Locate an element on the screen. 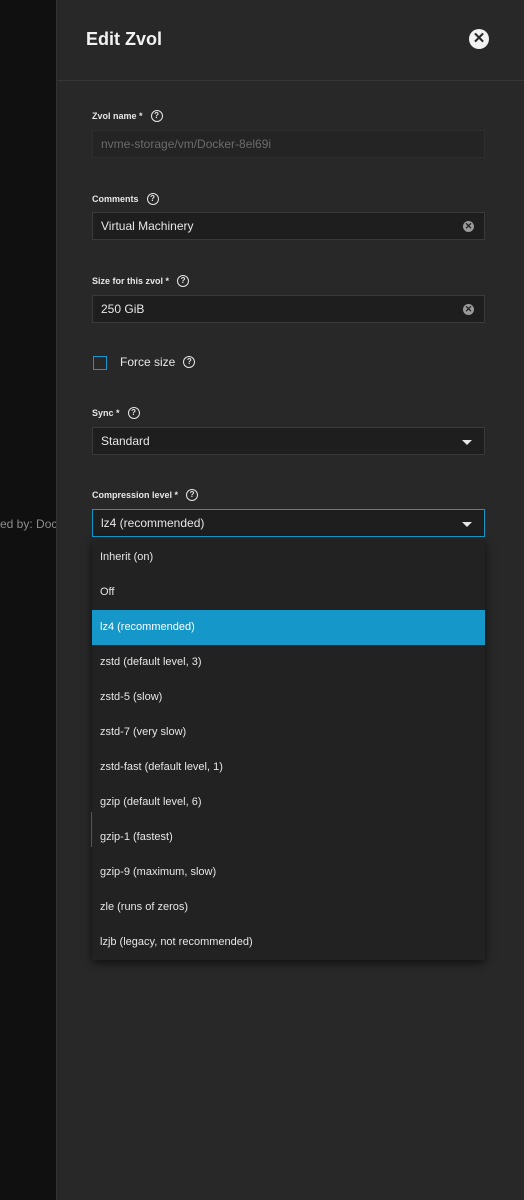  zvol-name-label-text: Zvol name * is located at coordinates (117, 116).